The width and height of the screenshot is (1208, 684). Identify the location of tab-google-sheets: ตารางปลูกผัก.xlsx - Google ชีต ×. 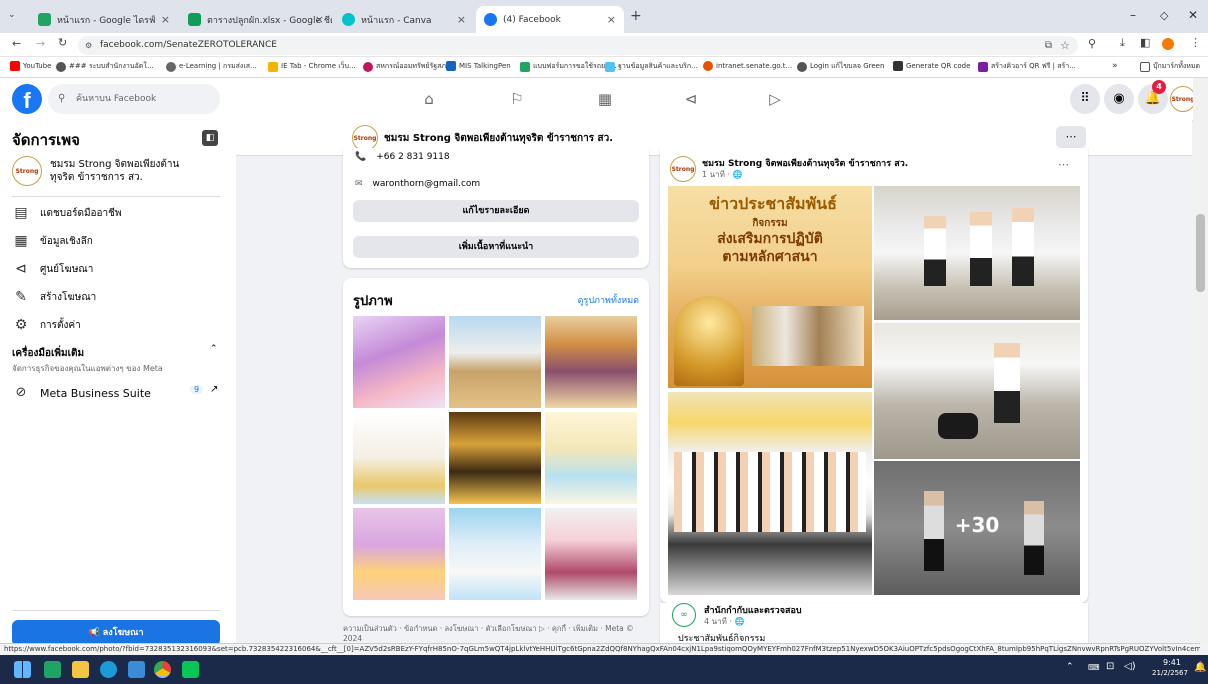
(256, 19).